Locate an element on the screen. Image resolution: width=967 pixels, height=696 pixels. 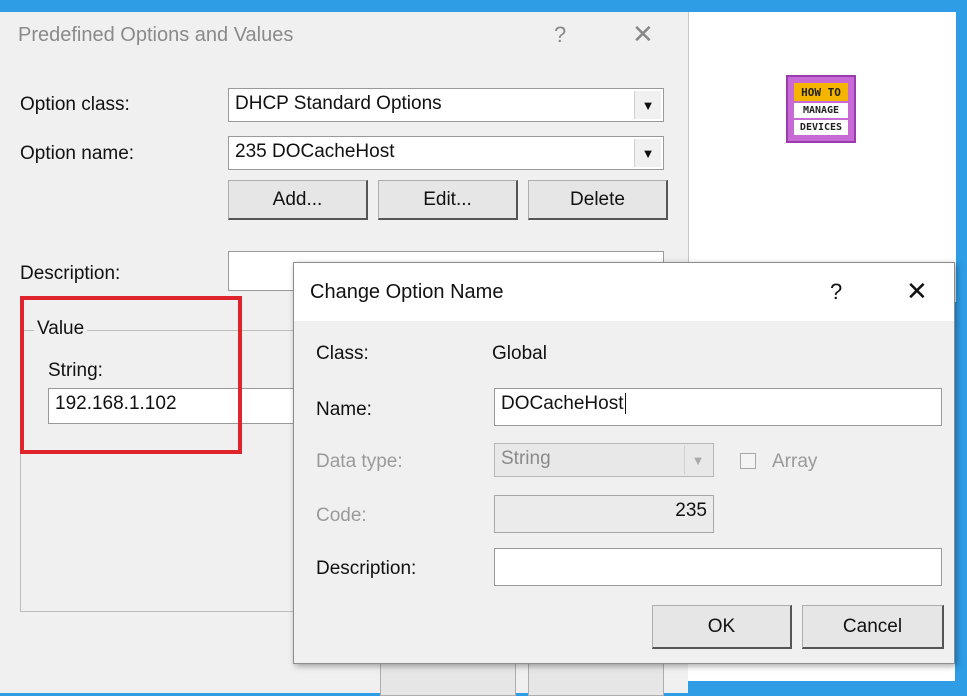
ok-button: OK is located at coordinates (722, 627).